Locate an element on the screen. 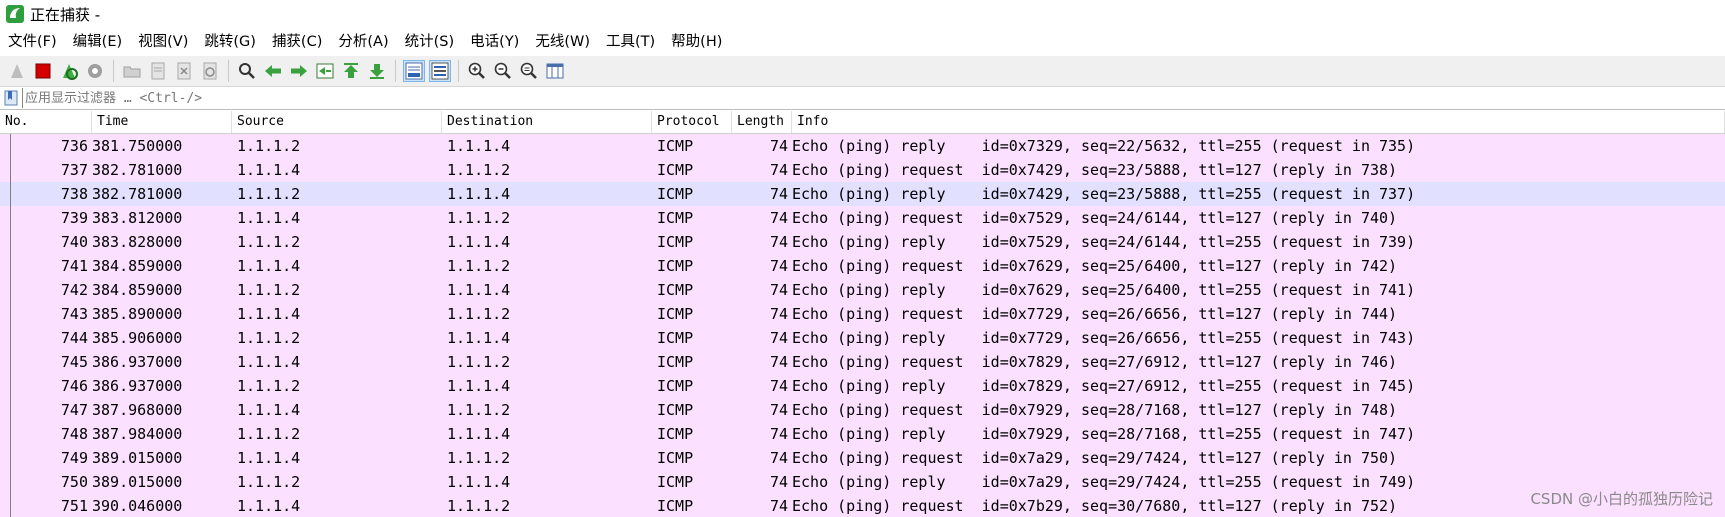  restart-capture-button is located at coordinates (69, 71).